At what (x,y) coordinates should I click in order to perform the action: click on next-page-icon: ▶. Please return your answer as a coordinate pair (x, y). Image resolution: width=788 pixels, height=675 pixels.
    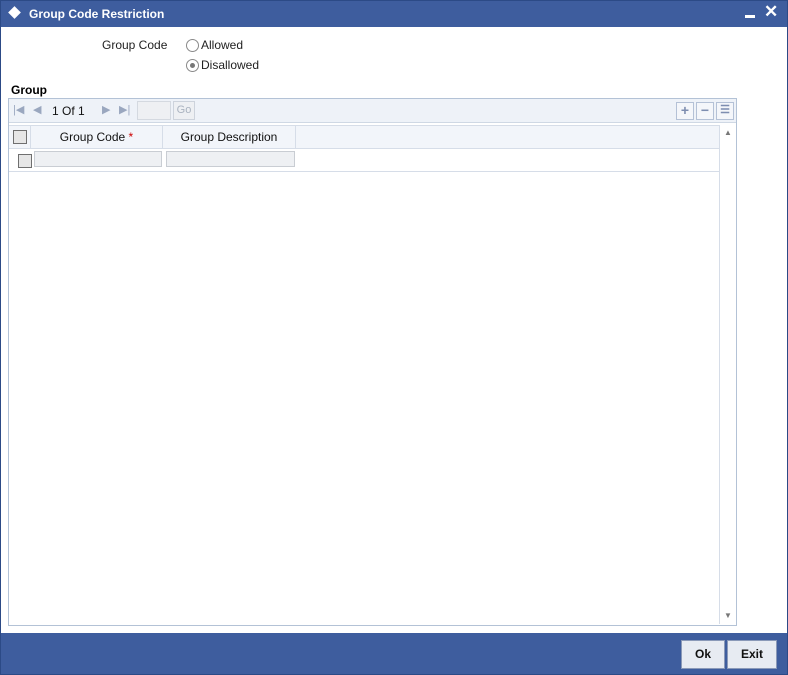
    Looking at the image, I should click on (106, 109).